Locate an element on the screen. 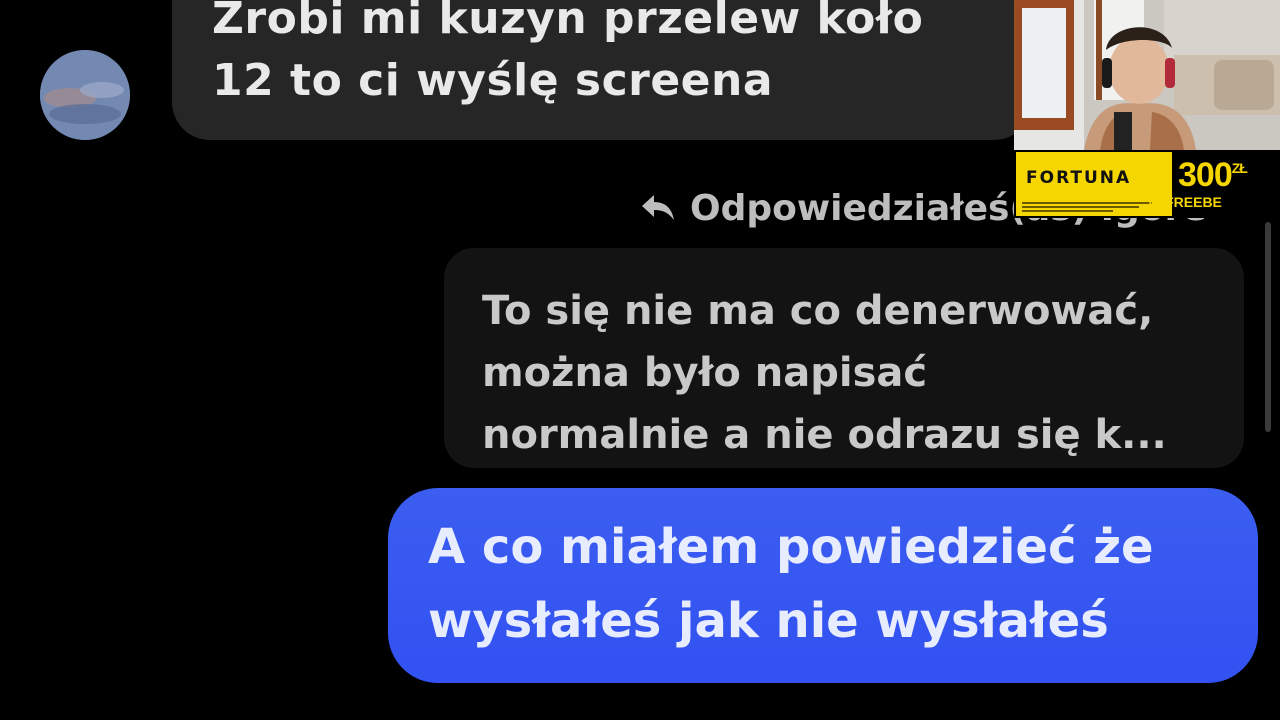 Image resolution: width=1280 pixels, height=720 pixels. sponsor-brand: FORTUNA is located at coordinates (1079, 178).